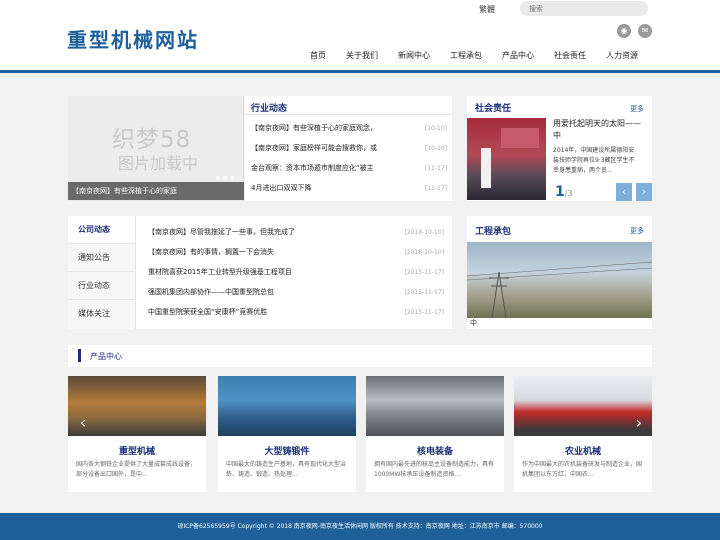 The image size is (720, 540). What do you see at coordinates (570, 55) in the screenshot?
I see `nav-social: 社会责任` at bounding box center [570, 55].